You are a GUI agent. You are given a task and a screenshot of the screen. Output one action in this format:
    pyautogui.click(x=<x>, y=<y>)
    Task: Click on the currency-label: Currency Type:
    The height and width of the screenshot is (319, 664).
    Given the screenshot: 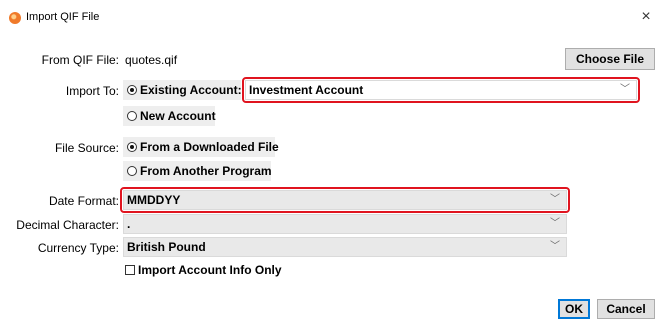 What is the action you would take?
    pyautogui.click(x=78, y=248)
    